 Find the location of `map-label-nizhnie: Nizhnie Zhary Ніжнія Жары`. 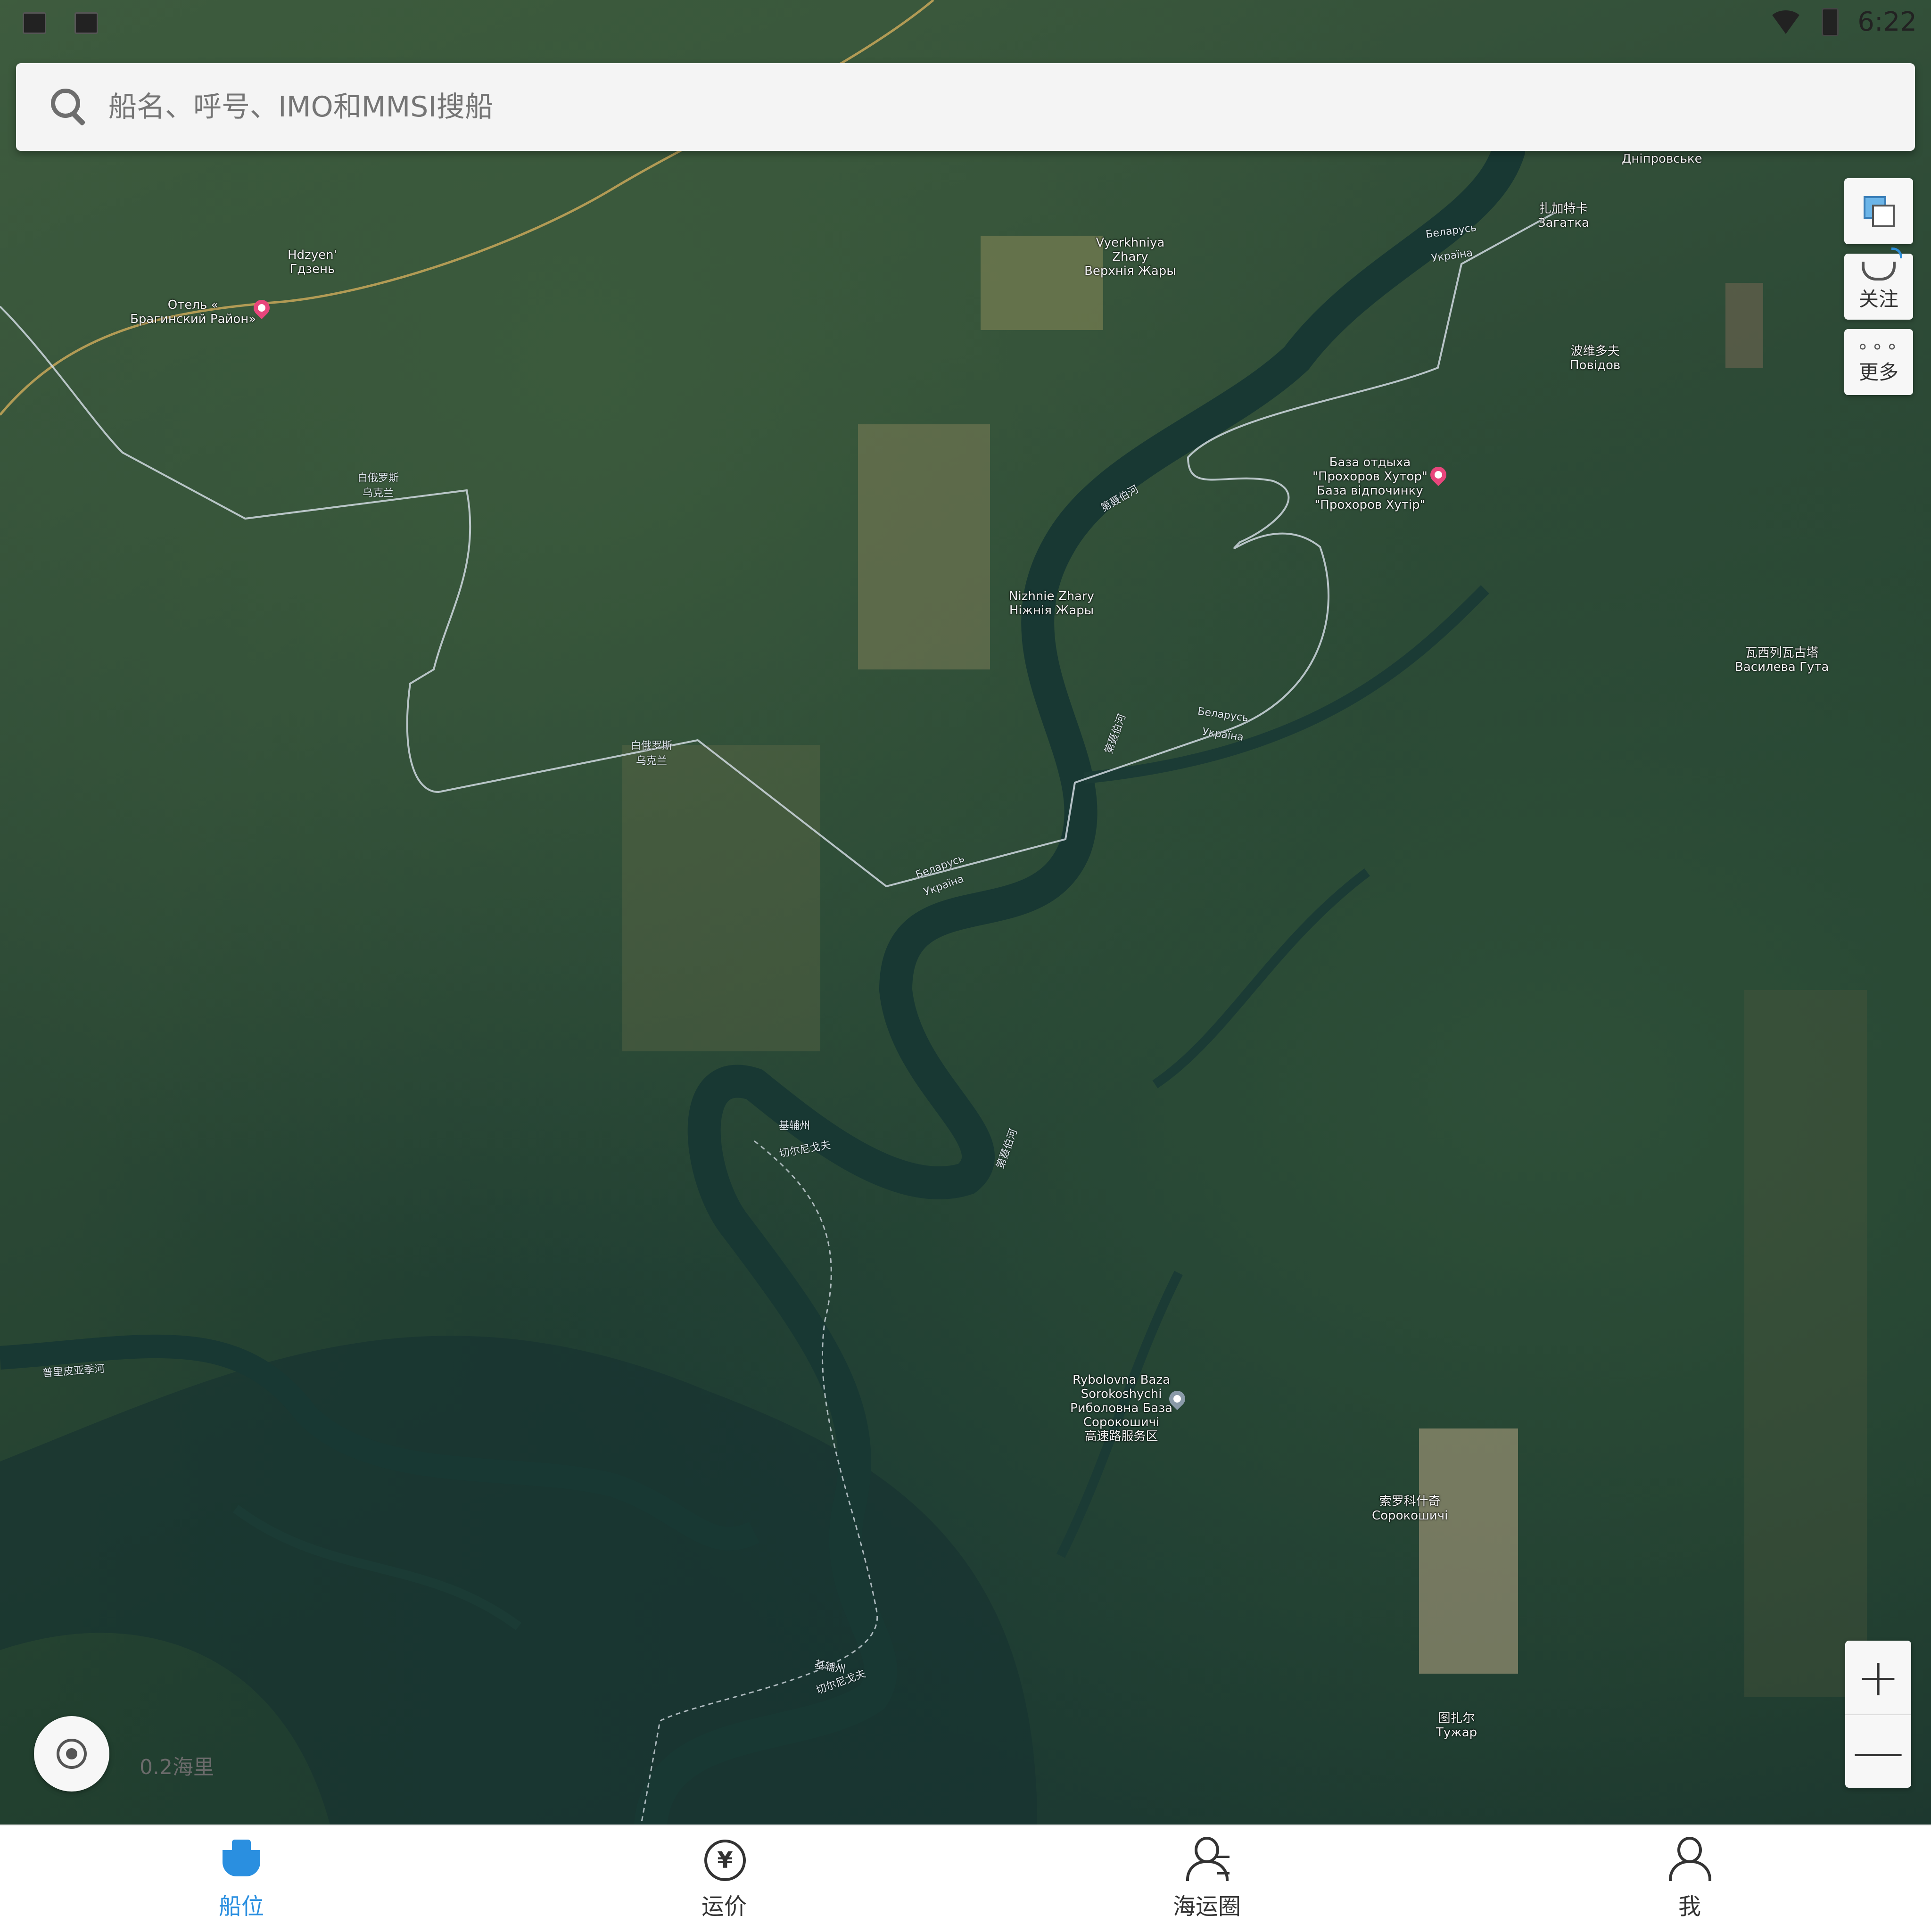

map-label-nizhnie: Nizhnie Zhary Ніжнія Жары is located at coordinates (1052, 603).